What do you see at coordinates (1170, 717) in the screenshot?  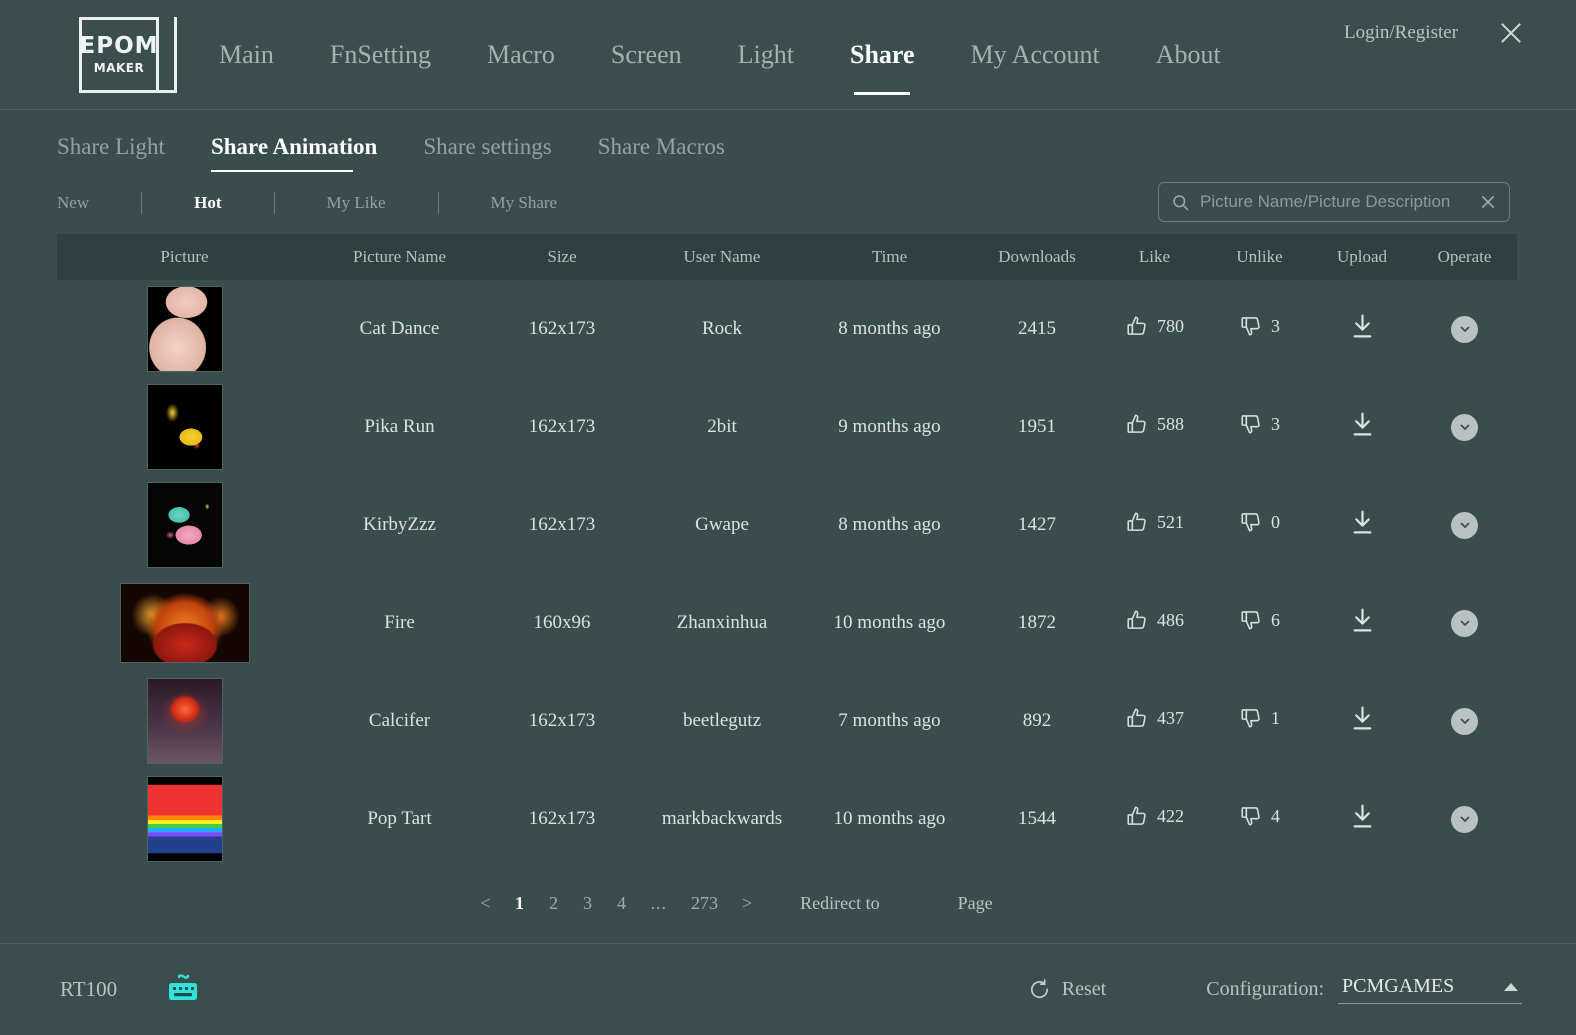 I see `like-count: 437` at bounding box center [1170, 717].